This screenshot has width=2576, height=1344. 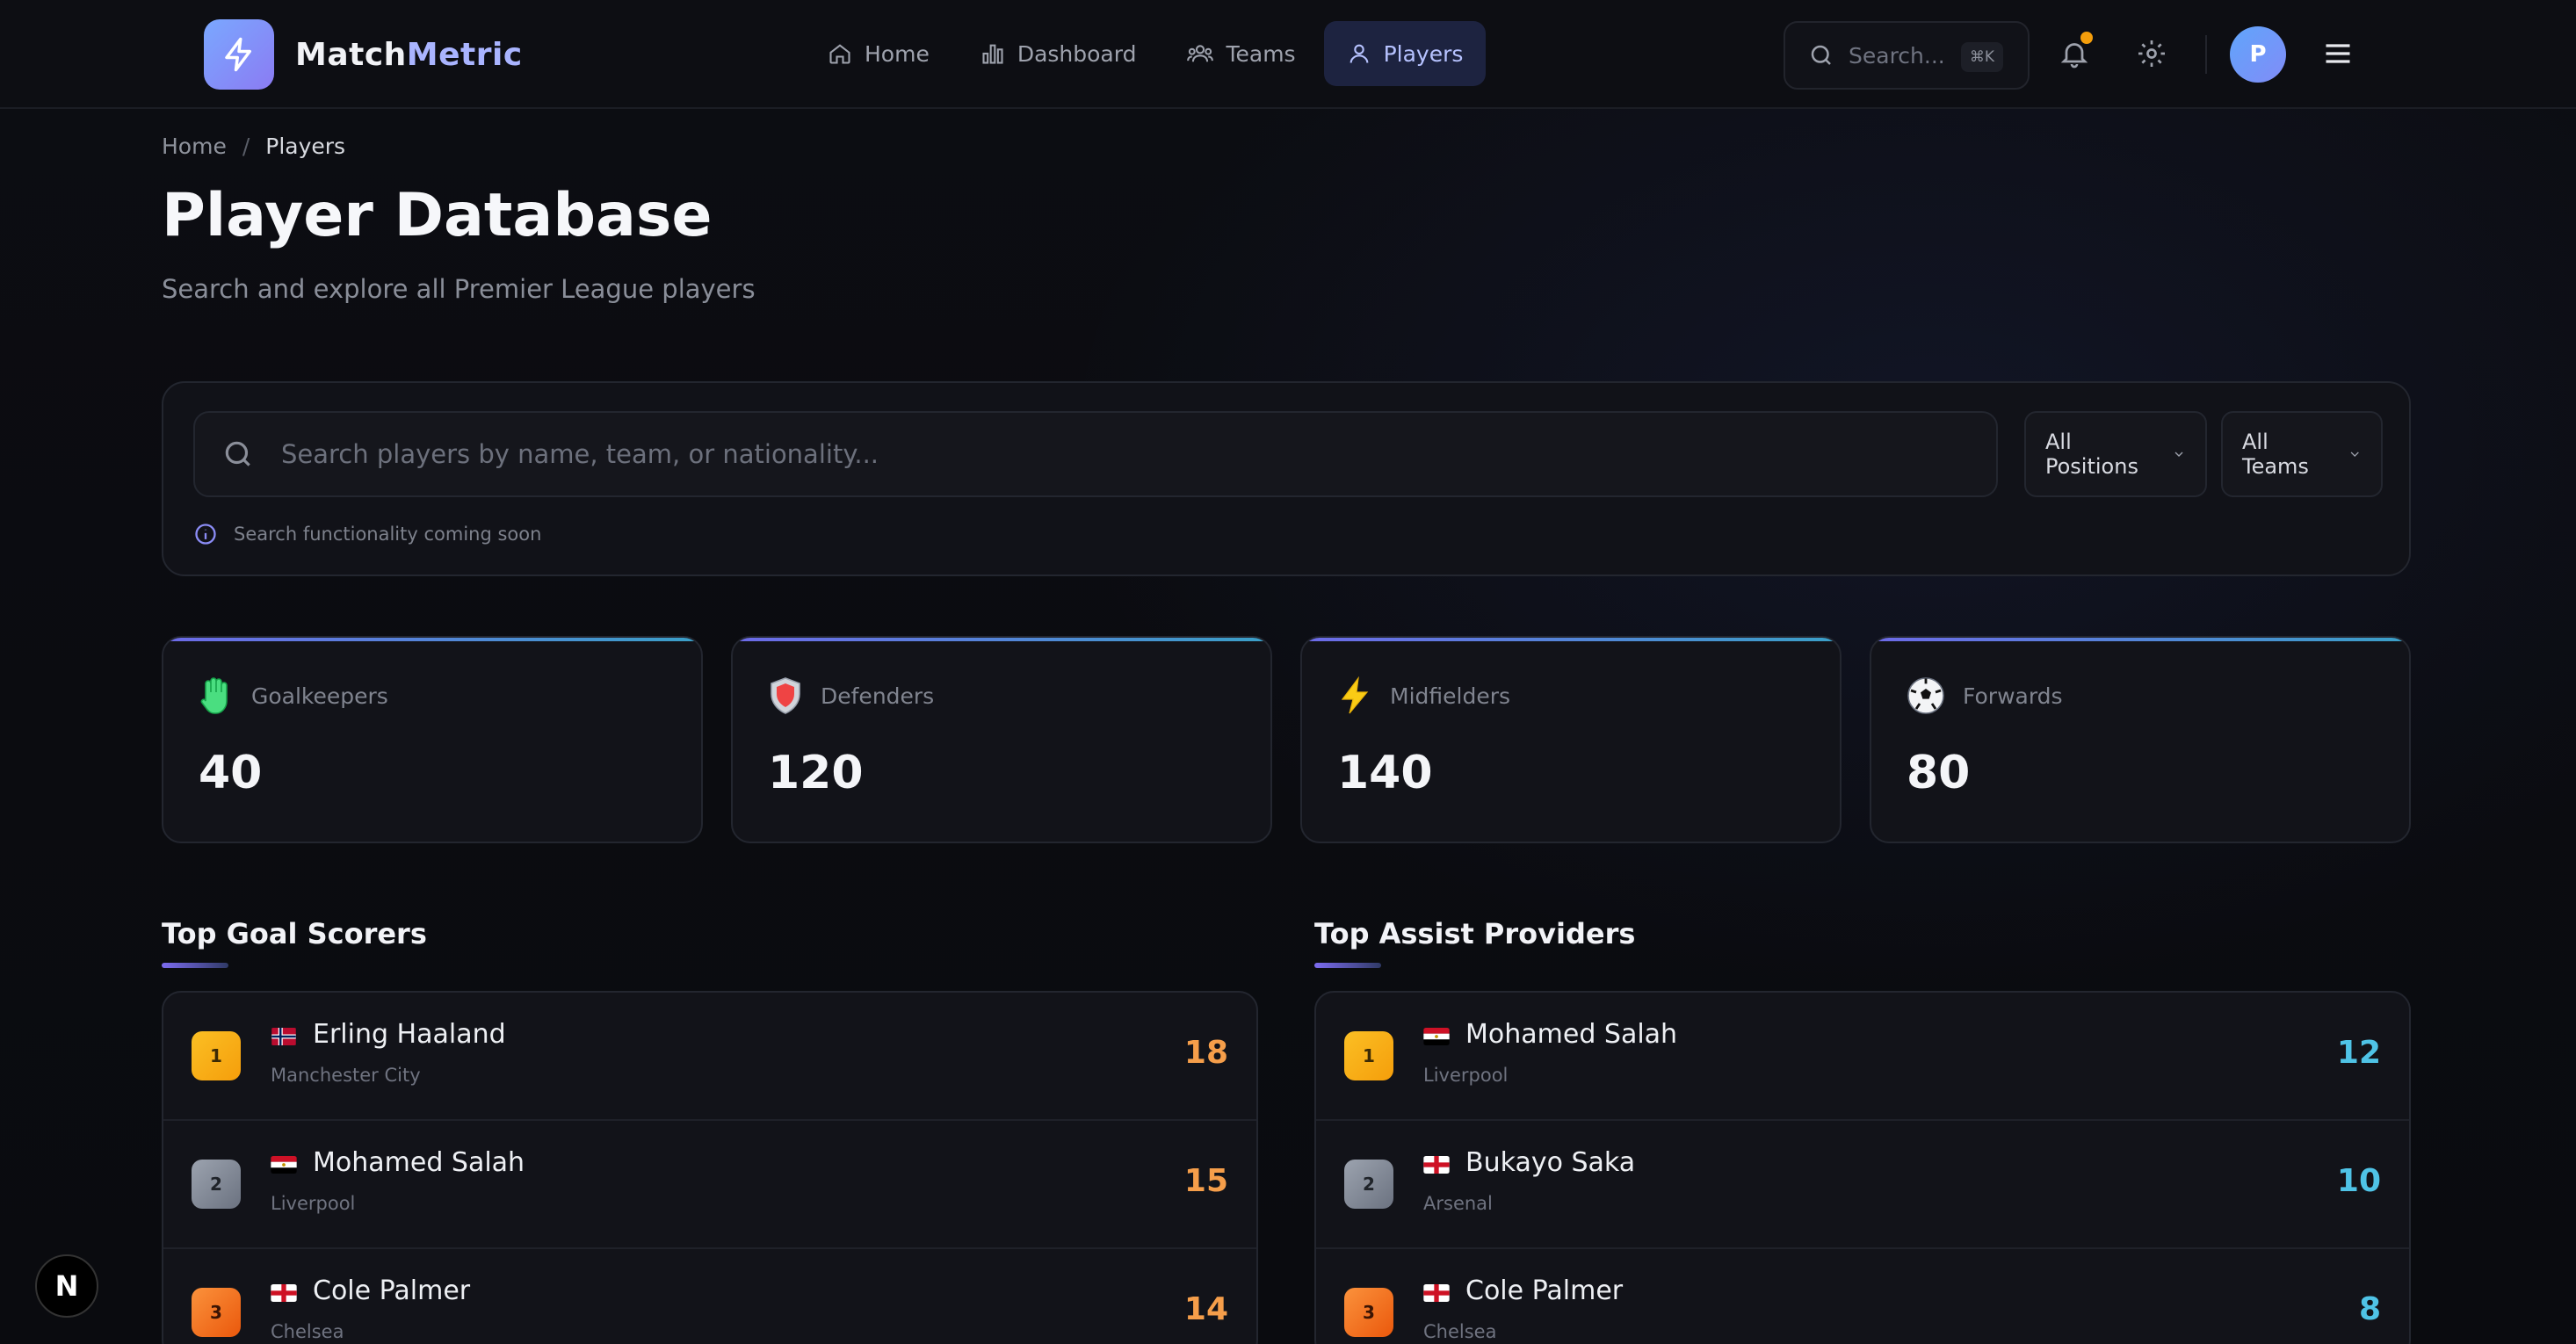 What do you see at coordinates (1261, 53) in the screenshot?
I see `nav-item-label: Teams` at bounding box center [1261, 53].